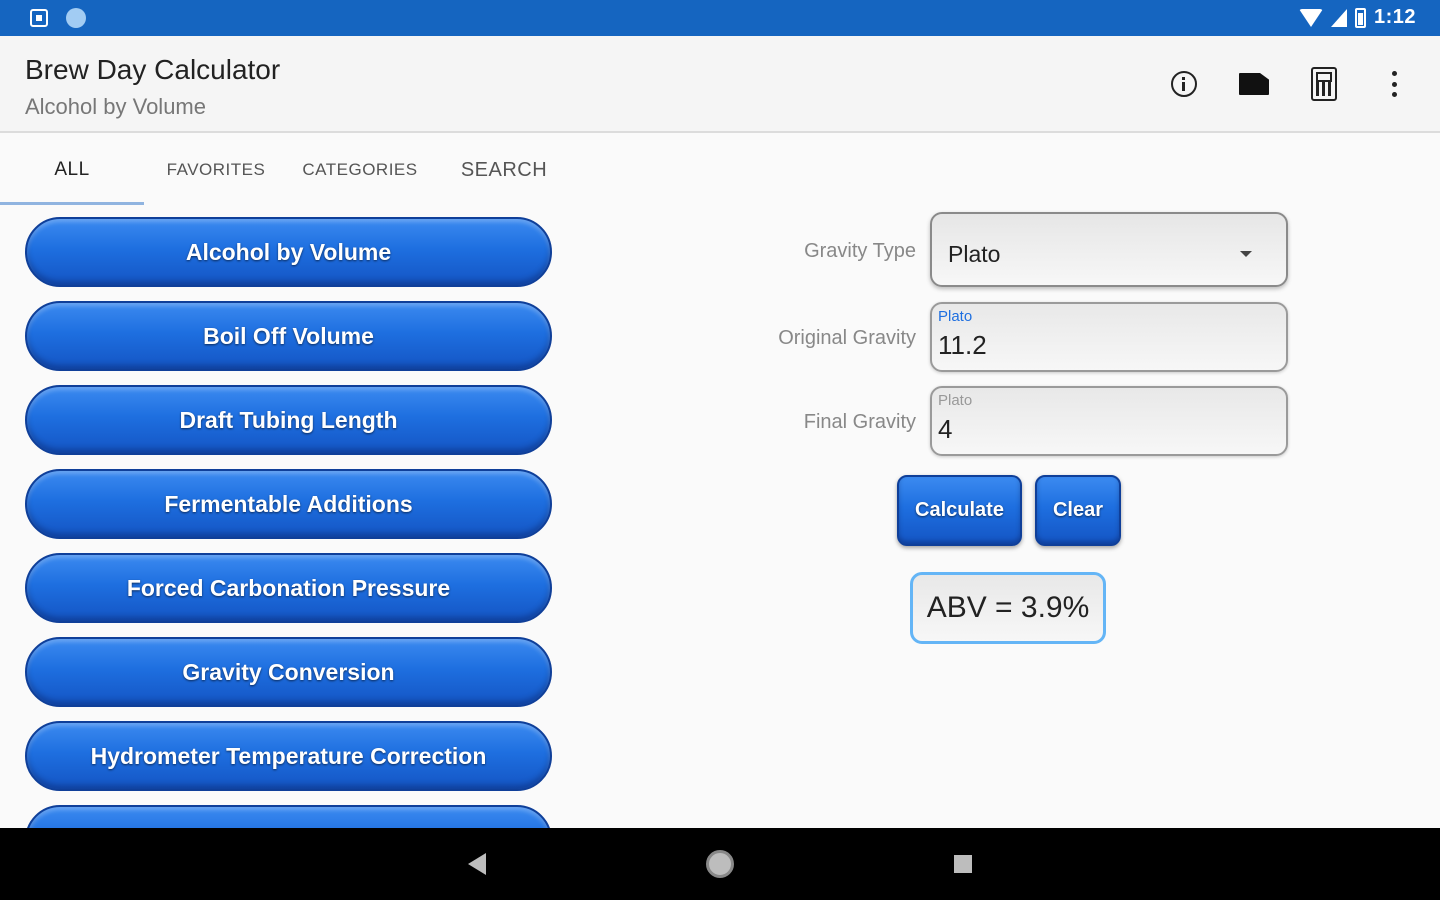  I want to click on gravity-type-value: Plato, so click(974, 254).